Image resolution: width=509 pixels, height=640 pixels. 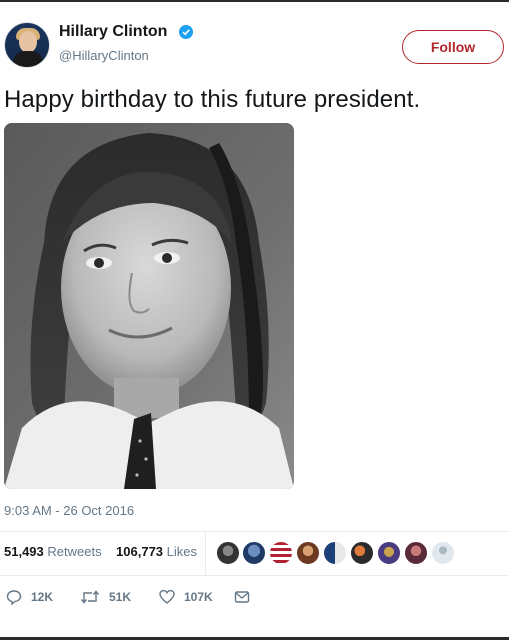 What do you see at coordinates (90, 597) in the screenshot?
I see `retweet-icon` at bounding box center [90, 597].